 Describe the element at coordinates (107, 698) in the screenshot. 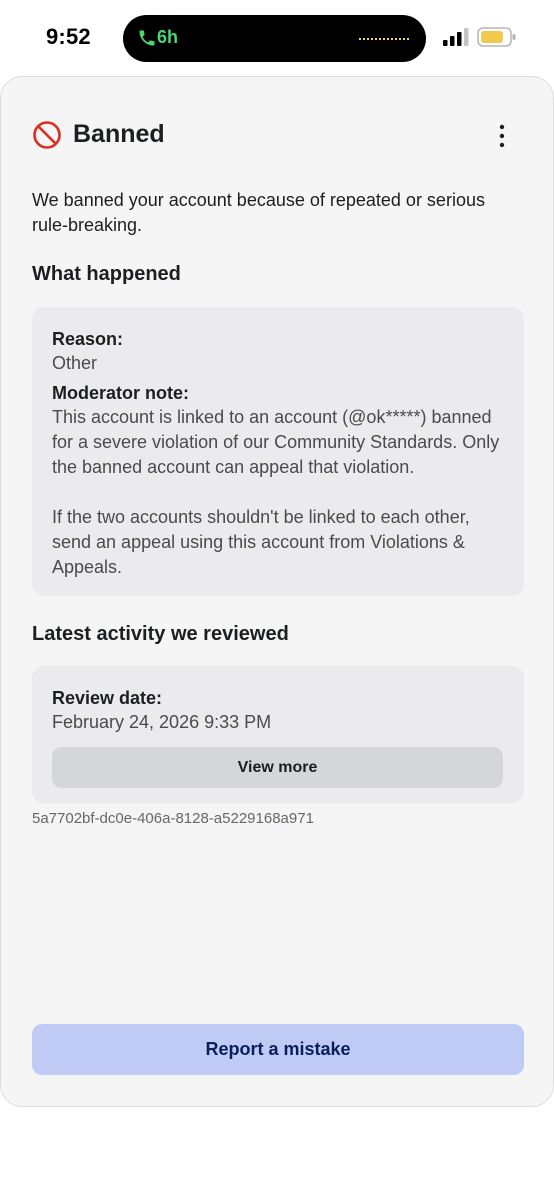

I see `review-date-label: Review date:` at that location.